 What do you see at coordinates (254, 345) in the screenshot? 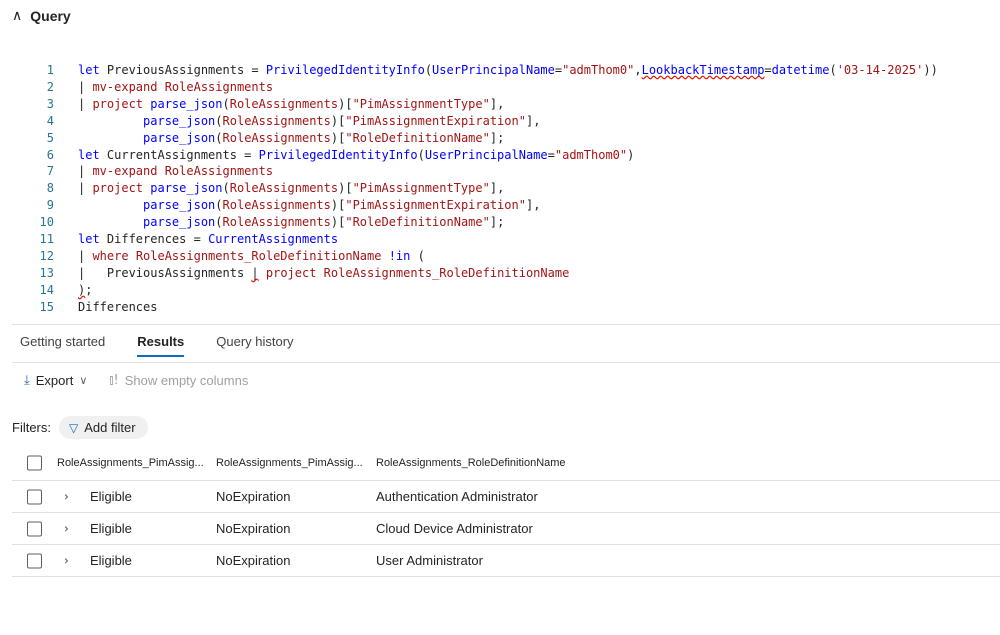
I see `tab-query-history: Query history` at bounding box center [254, 345].